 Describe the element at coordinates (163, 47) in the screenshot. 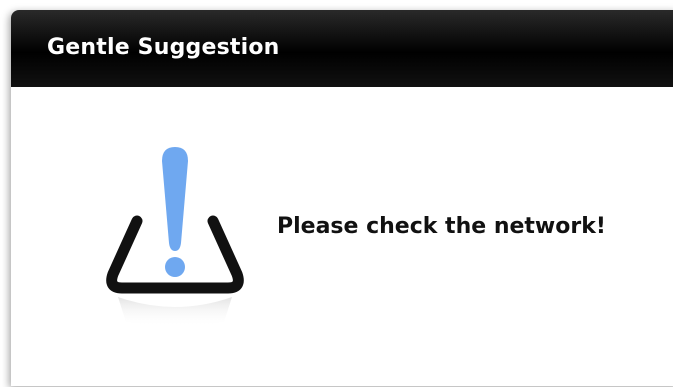

I see `dialog-title: Gentle Suggestion` at that location.